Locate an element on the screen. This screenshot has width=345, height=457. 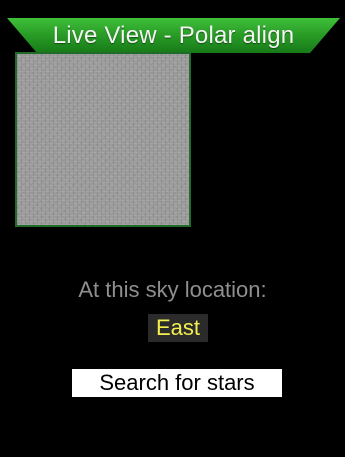
title-bar: Live View - Polar align is located at coordinates (173, 35).